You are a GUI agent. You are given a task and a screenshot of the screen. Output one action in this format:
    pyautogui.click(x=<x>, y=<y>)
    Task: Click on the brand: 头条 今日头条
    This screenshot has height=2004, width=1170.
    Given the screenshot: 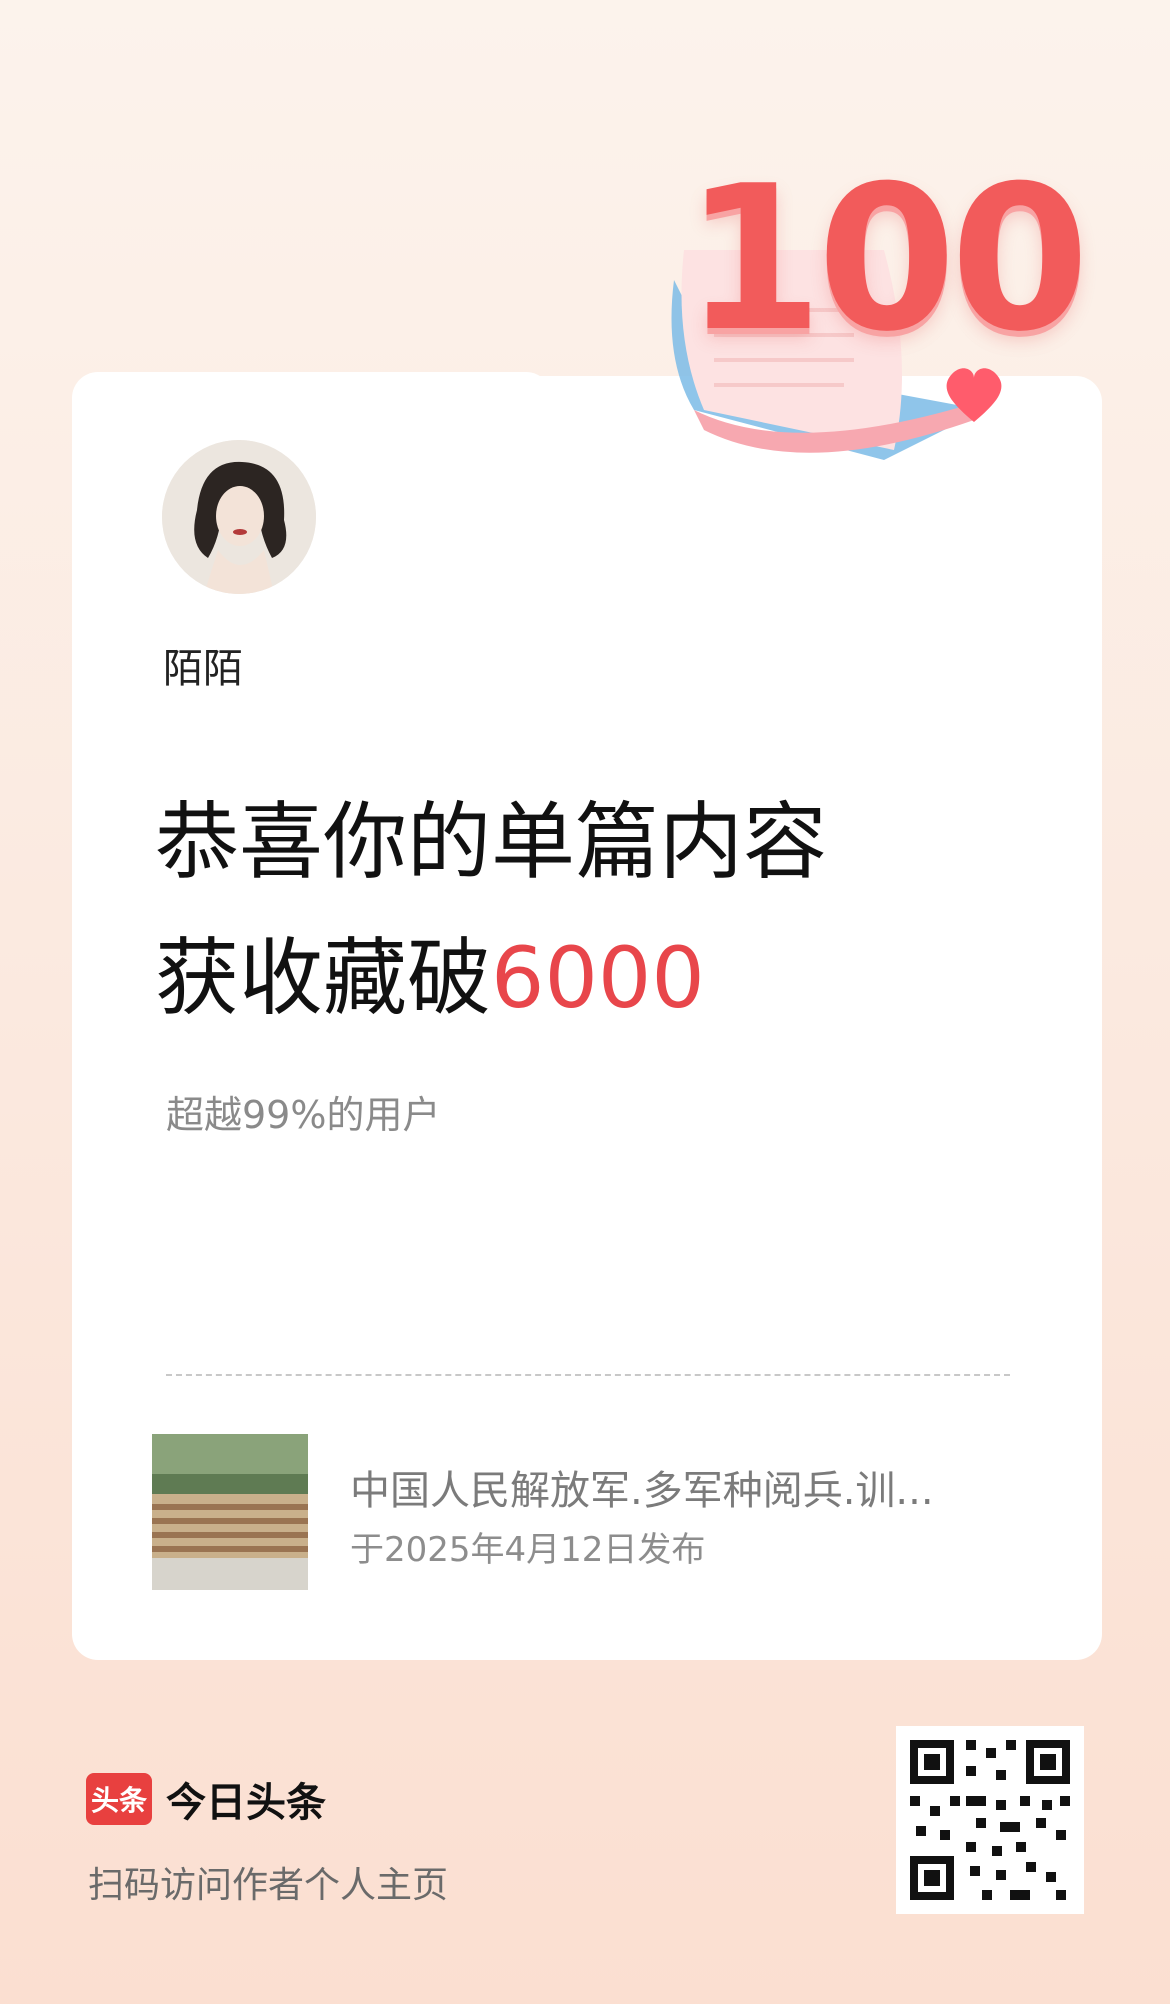 What is the action you would take?
    pyautogui.click(x=206, y=1799)
    